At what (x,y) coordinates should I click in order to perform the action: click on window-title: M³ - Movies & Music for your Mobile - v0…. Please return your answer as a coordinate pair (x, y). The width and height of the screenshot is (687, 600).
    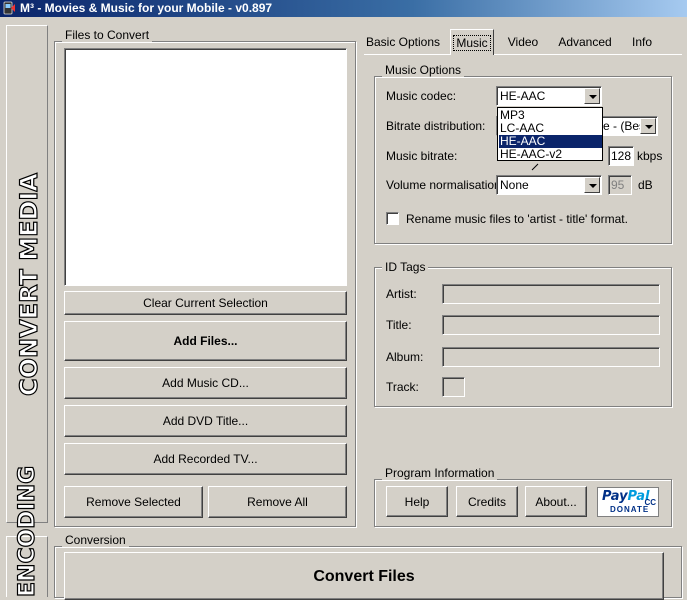
    Looking at the image, I should click on (146, 8).